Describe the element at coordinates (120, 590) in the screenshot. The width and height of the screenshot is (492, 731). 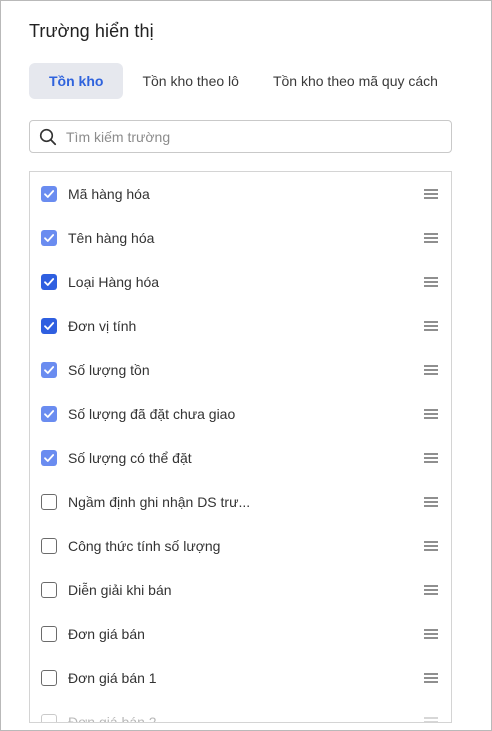
I see `field-label: Diễn giải khi bán` at that location.